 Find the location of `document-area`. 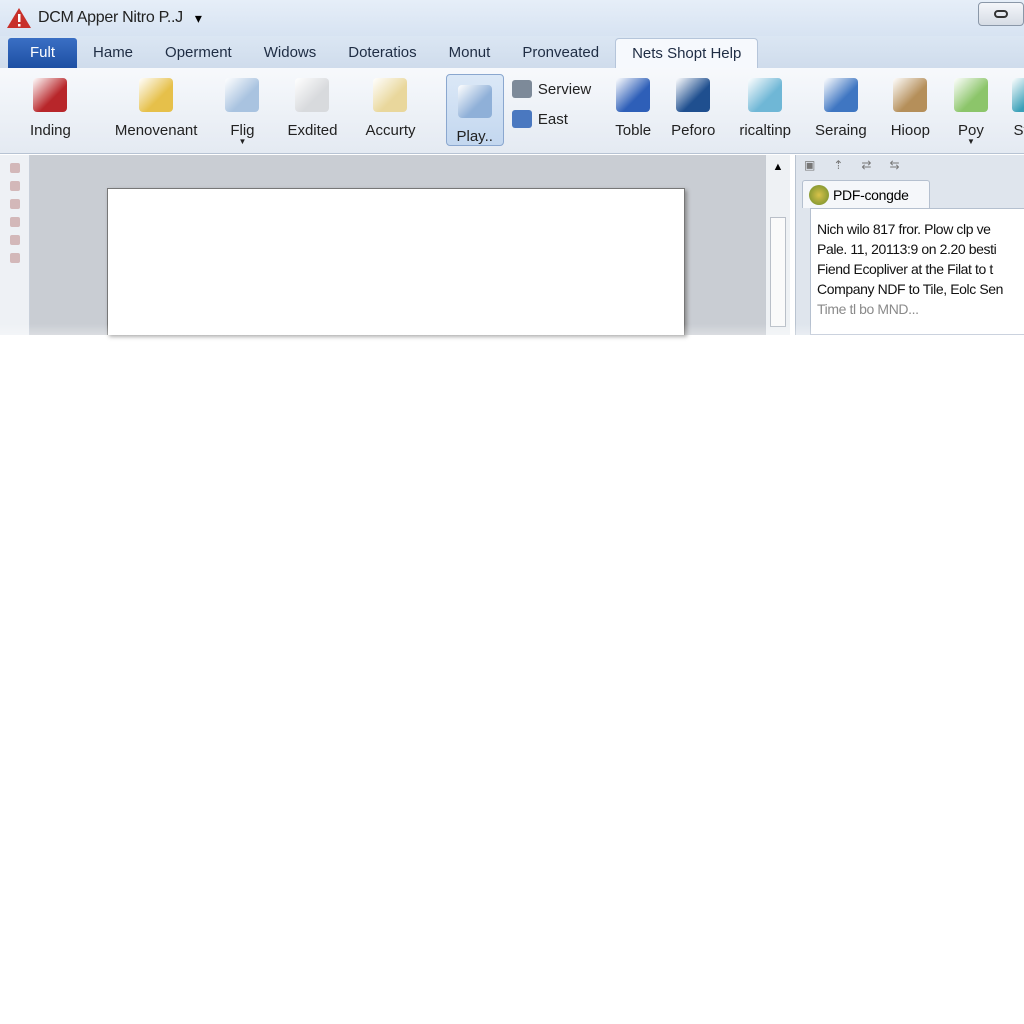

document-area is located at coordinates (397, 245).